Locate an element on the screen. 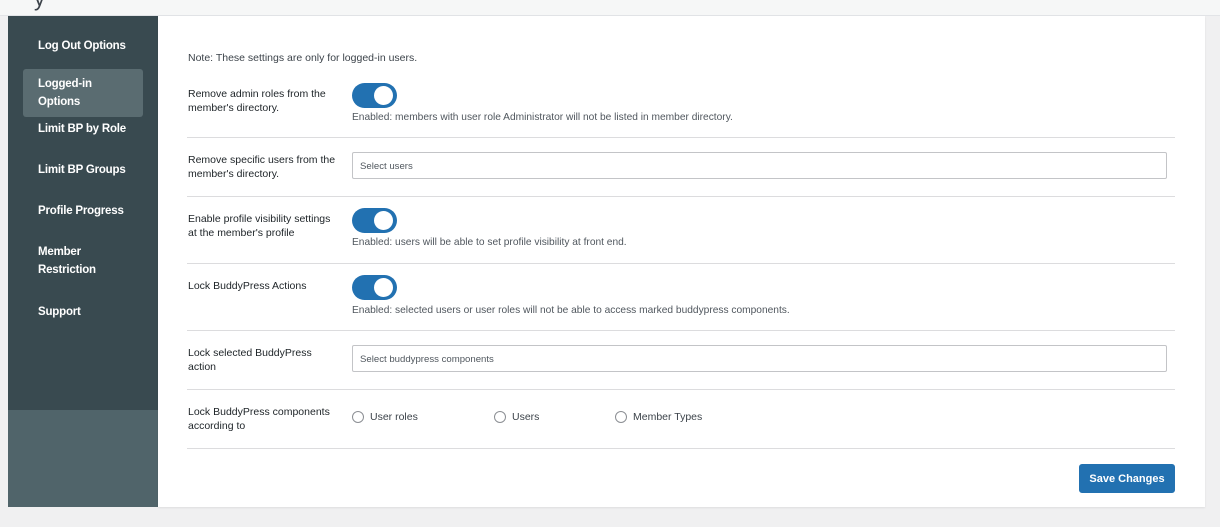  sidebar-item-limit-bp-groups: Limit BP Groups is located at coordinates (83, 170).